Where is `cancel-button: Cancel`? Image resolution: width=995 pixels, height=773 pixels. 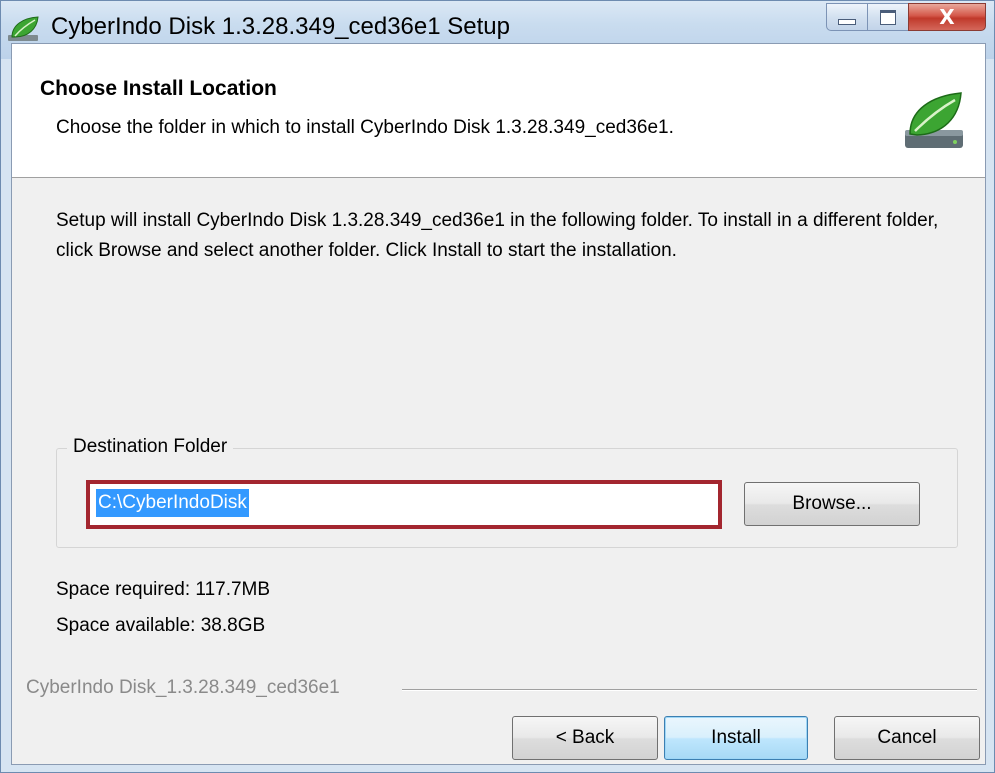 cancel-button: Cancel is located at coordinates (907, 738).